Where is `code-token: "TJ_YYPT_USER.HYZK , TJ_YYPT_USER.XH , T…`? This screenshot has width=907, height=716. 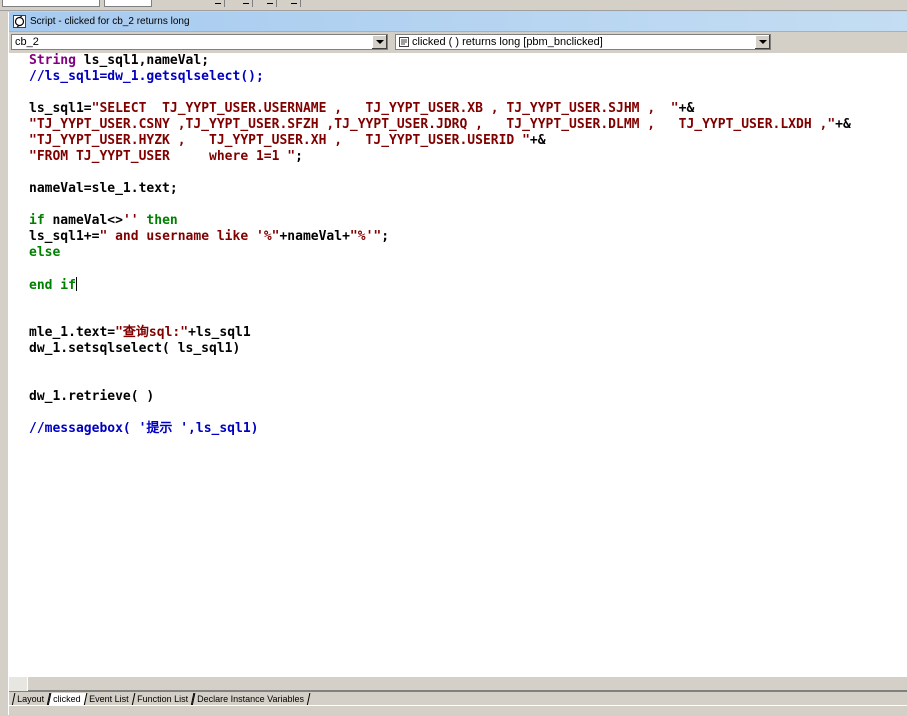
code-token: "TJ_YYPT_USER.HYZK , TJ_YYPT_USER.XH , T… is located at coordinates (279, 140).